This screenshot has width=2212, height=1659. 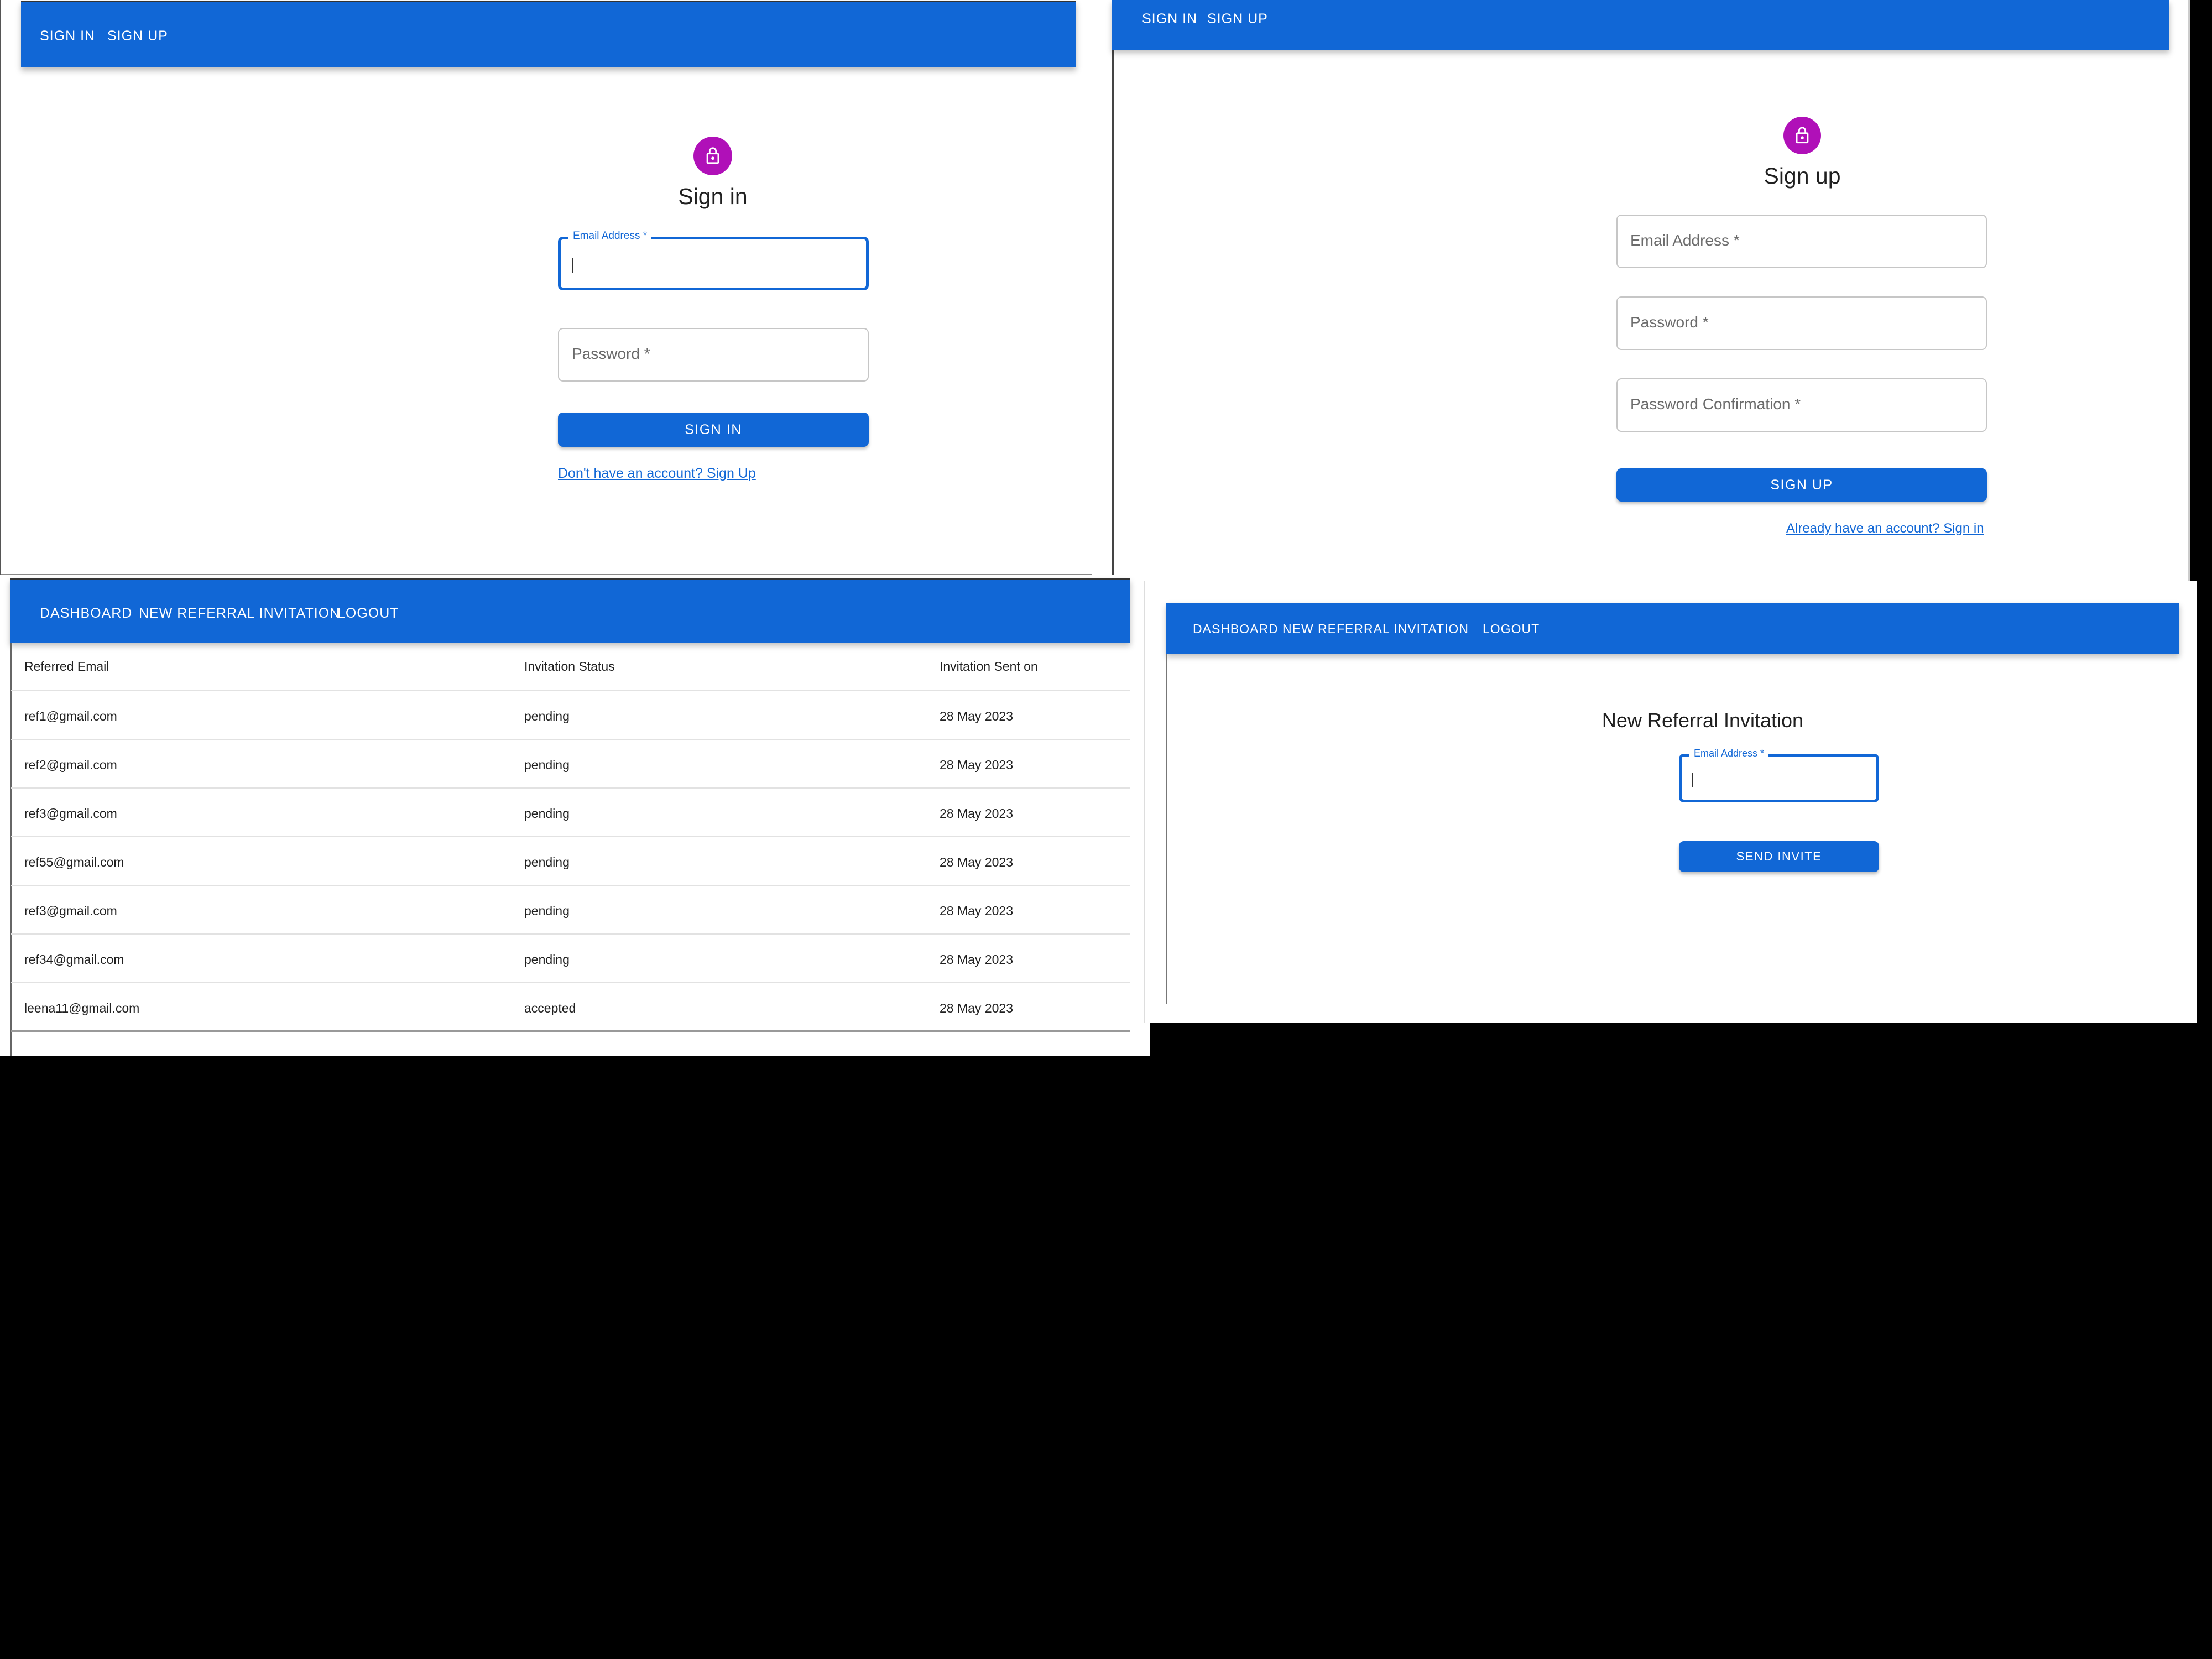 I want to click on table-row: leena11@gmail.com accepted 28 May 2023, so click(x=570, y=1008).